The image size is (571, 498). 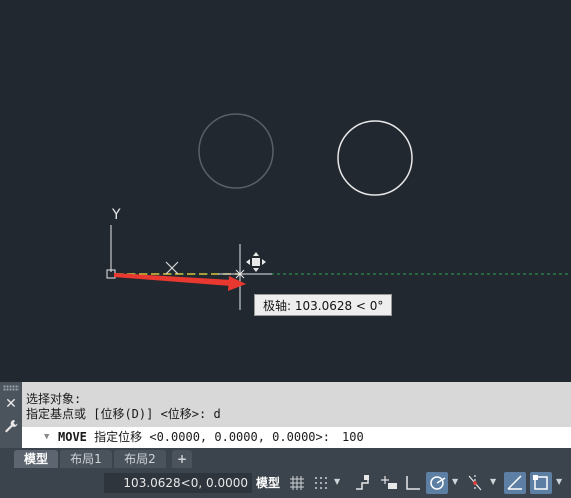 What do you see at coordinates (113, 243) in the screenshot?
I see `ucs-icon: Y` at bounding box center [113, 243].